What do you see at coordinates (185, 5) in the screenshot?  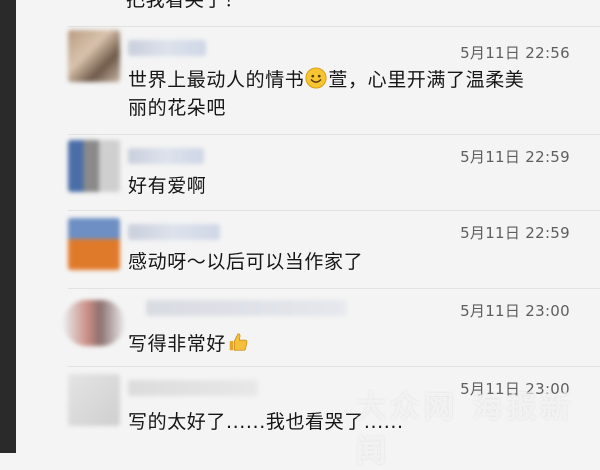 I see `comment-text: 把我看哭了！` at bounding box center [185, 5].